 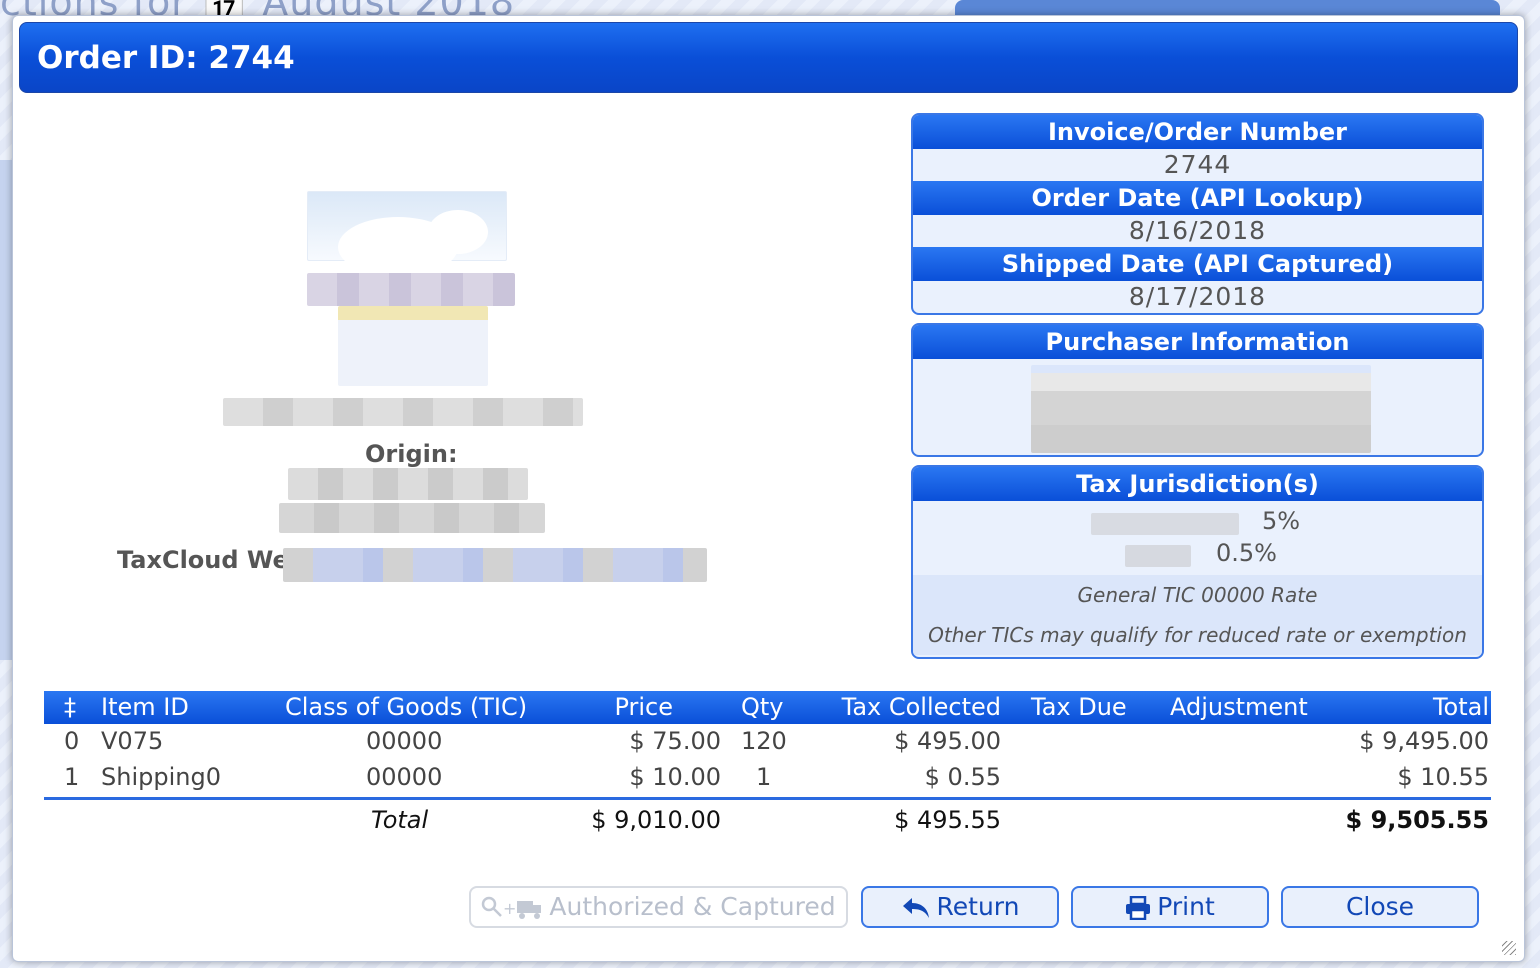 I want to click on total-label: Total, so click(x=400, y=820).